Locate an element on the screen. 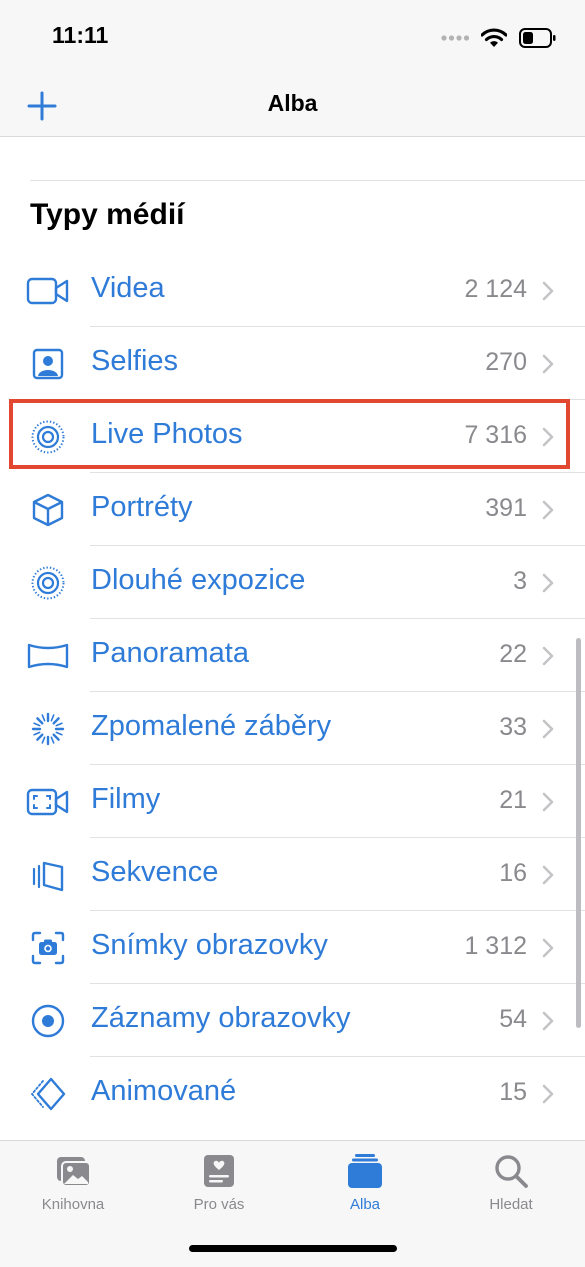 This screenshot has width=585, height=1267. selfie-portrait-icon is located at coordinates (48, 364).